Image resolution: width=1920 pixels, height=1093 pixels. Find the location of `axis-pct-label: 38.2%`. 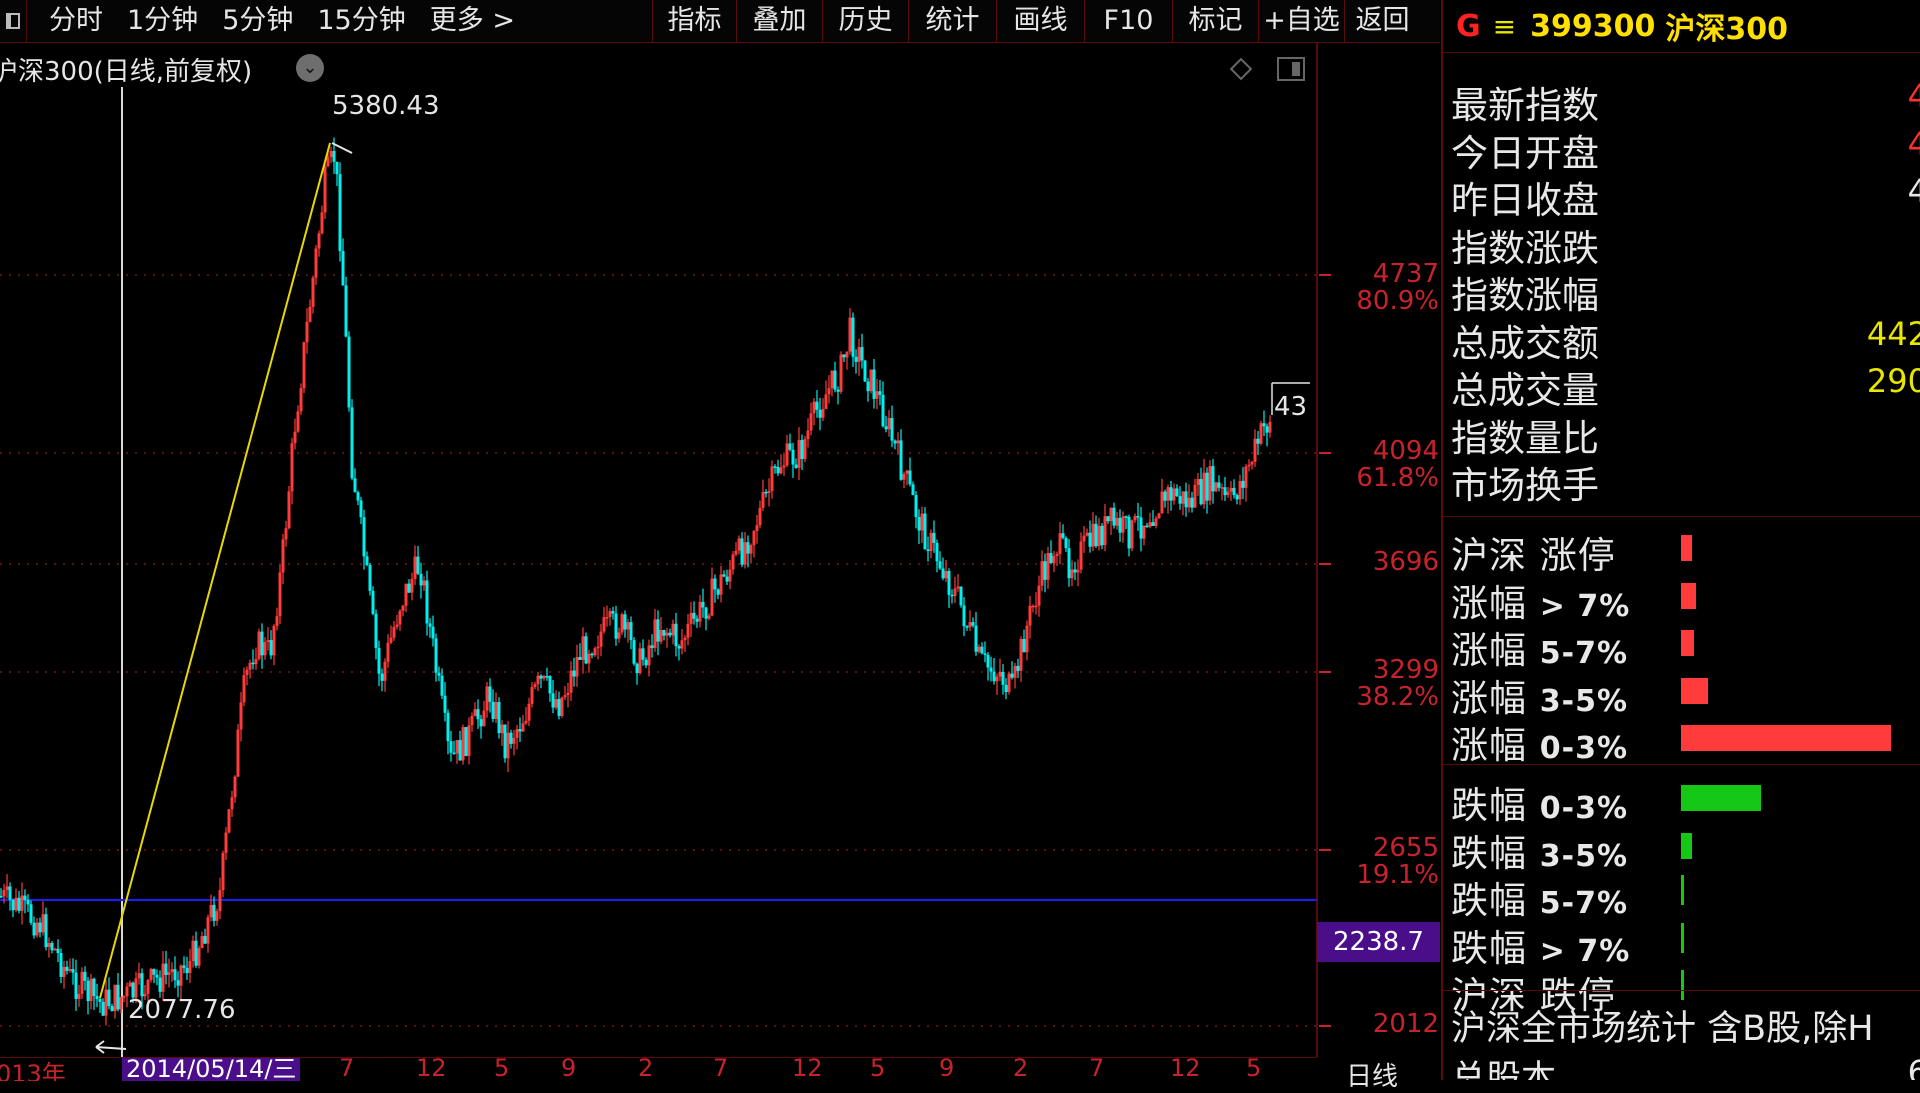

axis-pct-label: 38.2% is located at coordinates (1397, 697).